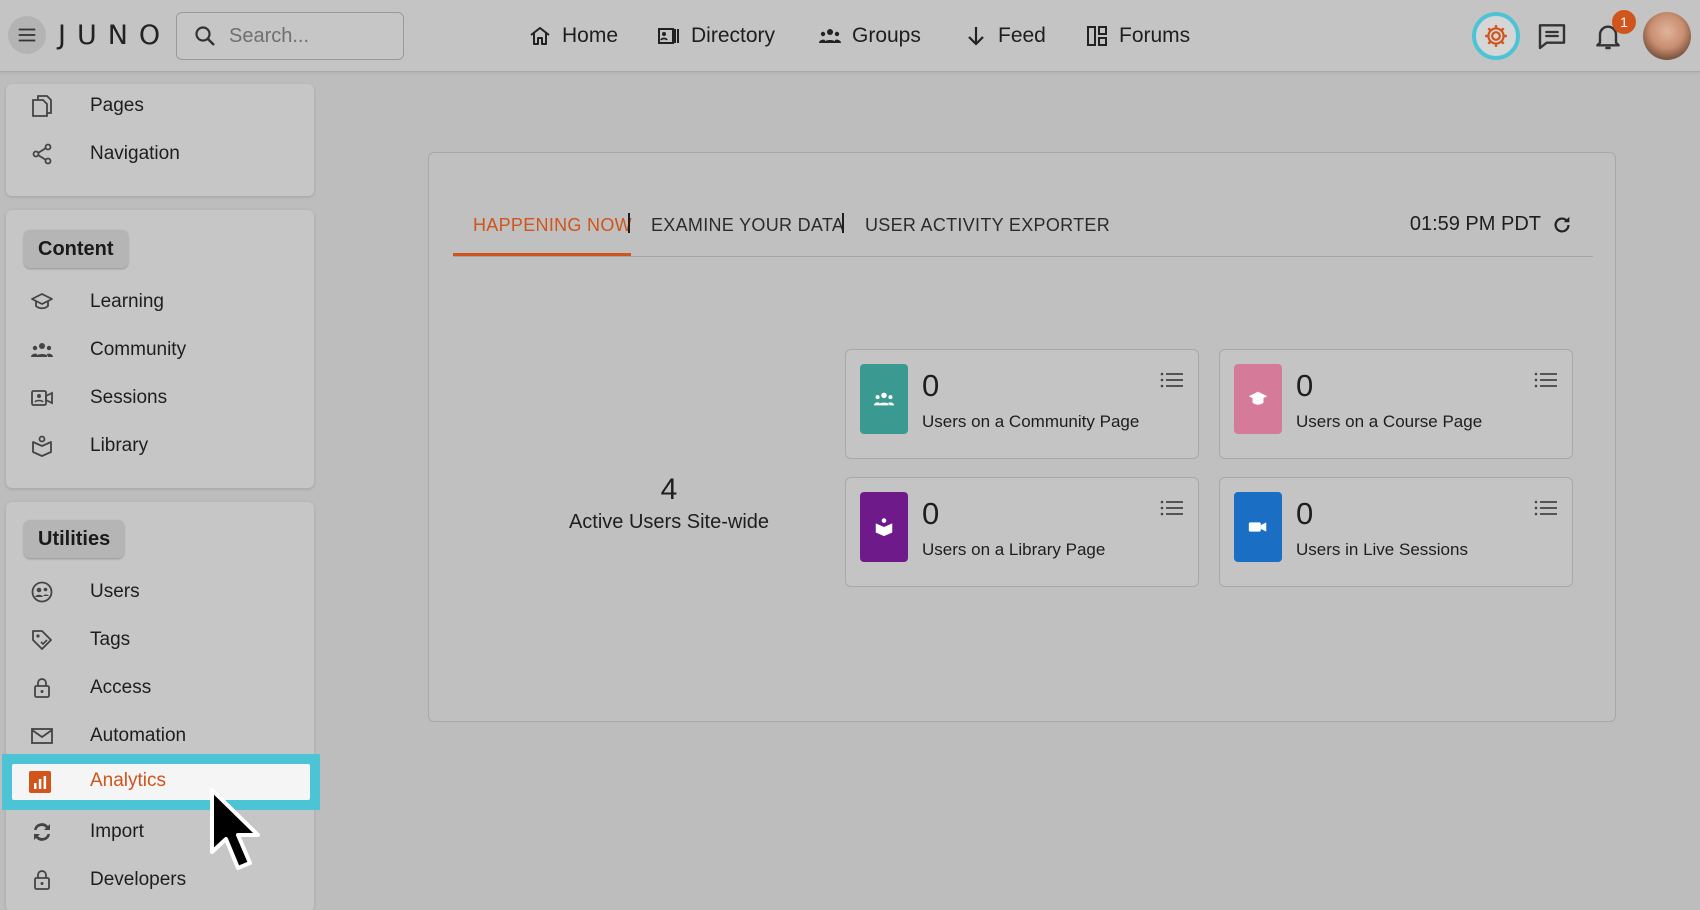  Describe the element at coordinates (110, 639) in the screenshot. I see `sidebar-item-label: Tags` at that location.